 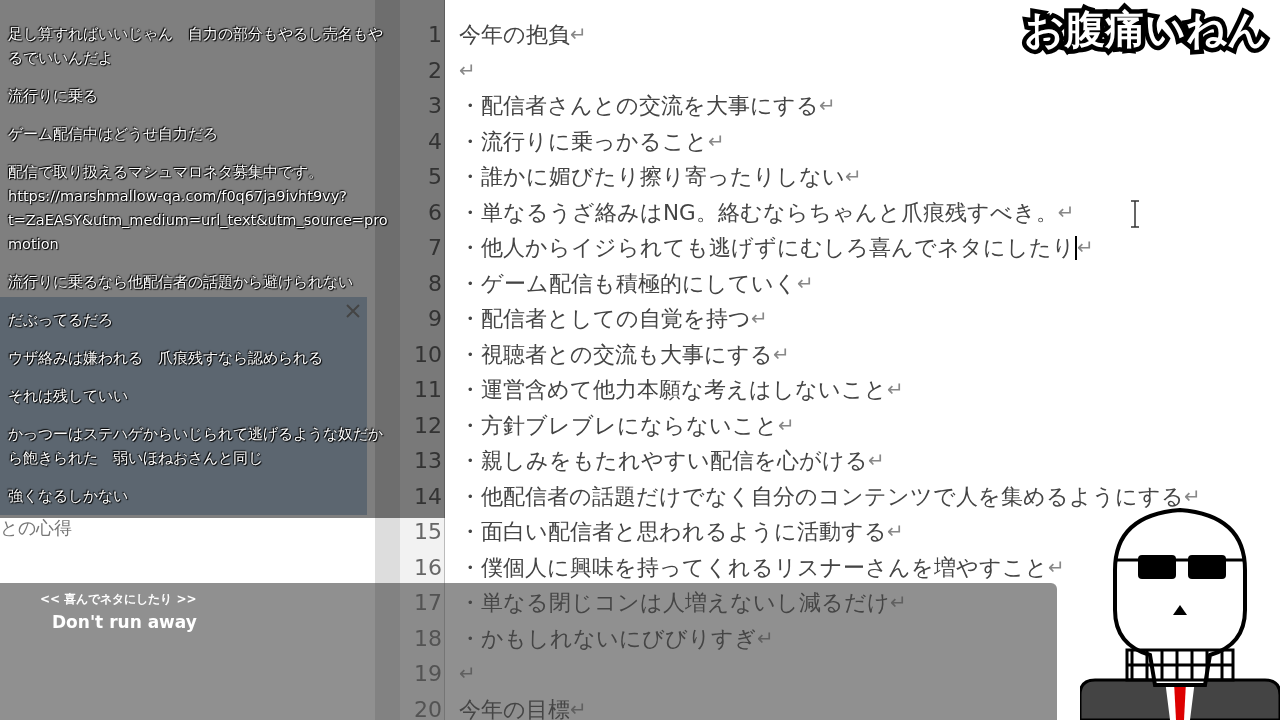 What do you see at coordinates (53, 96) in the screenshot?
I see `chat-message: 流行りに乗る` at bounding box center [53, 96].